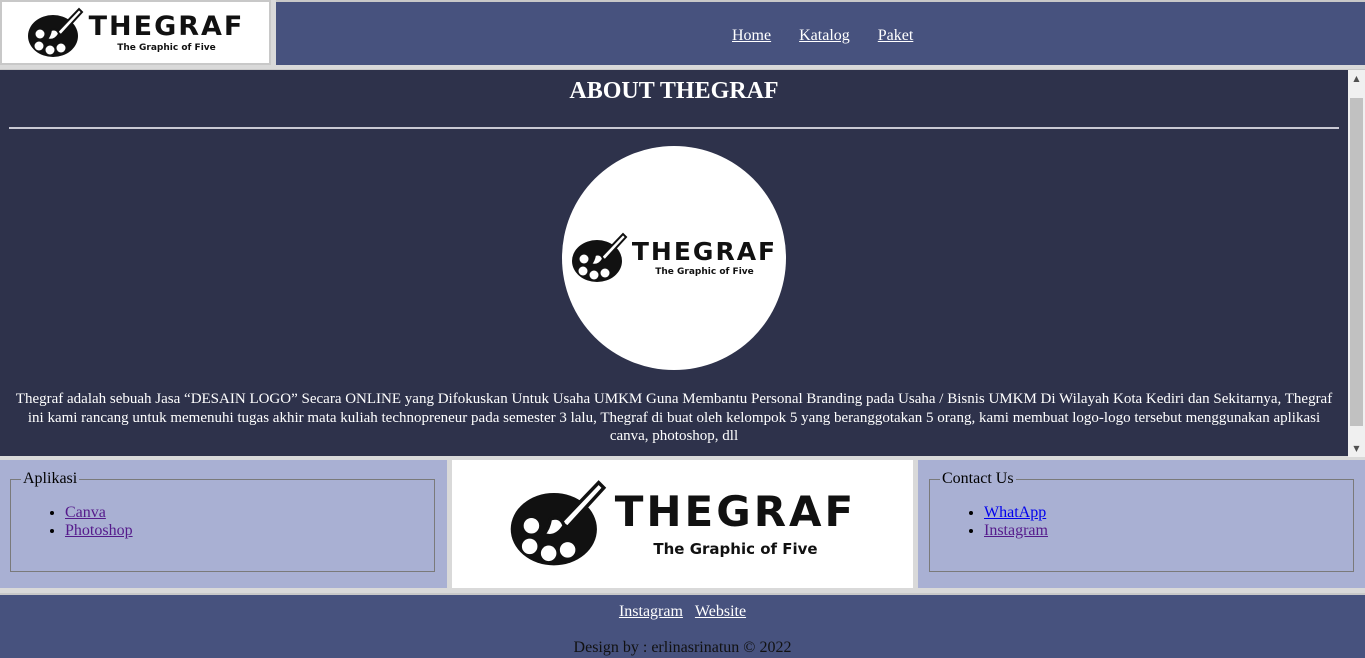 The height and width of the screenshot is (658, 1365). I want to click on contact-panel: Contact Us WhatApp Instagram, so click(1141, 524).